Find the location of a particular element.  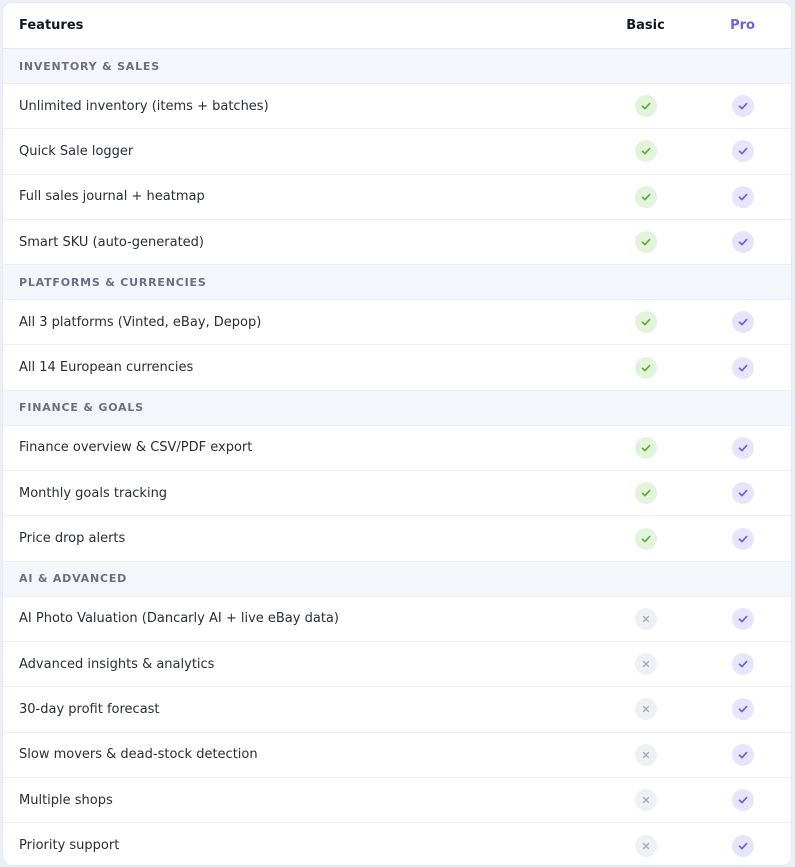

section-header: PLATFORMS & CURRENCIES is located at coordinates (397, 283).